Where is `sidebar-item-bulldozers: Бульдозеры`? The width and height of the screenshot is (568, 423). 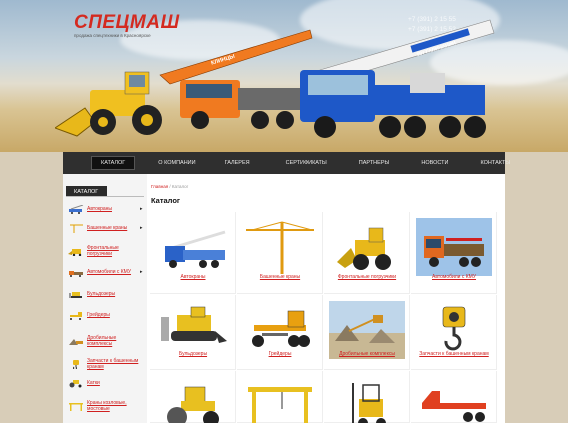
sidebar-item-bulldozers: Бульдозеры is located at coordinates (107, 294).